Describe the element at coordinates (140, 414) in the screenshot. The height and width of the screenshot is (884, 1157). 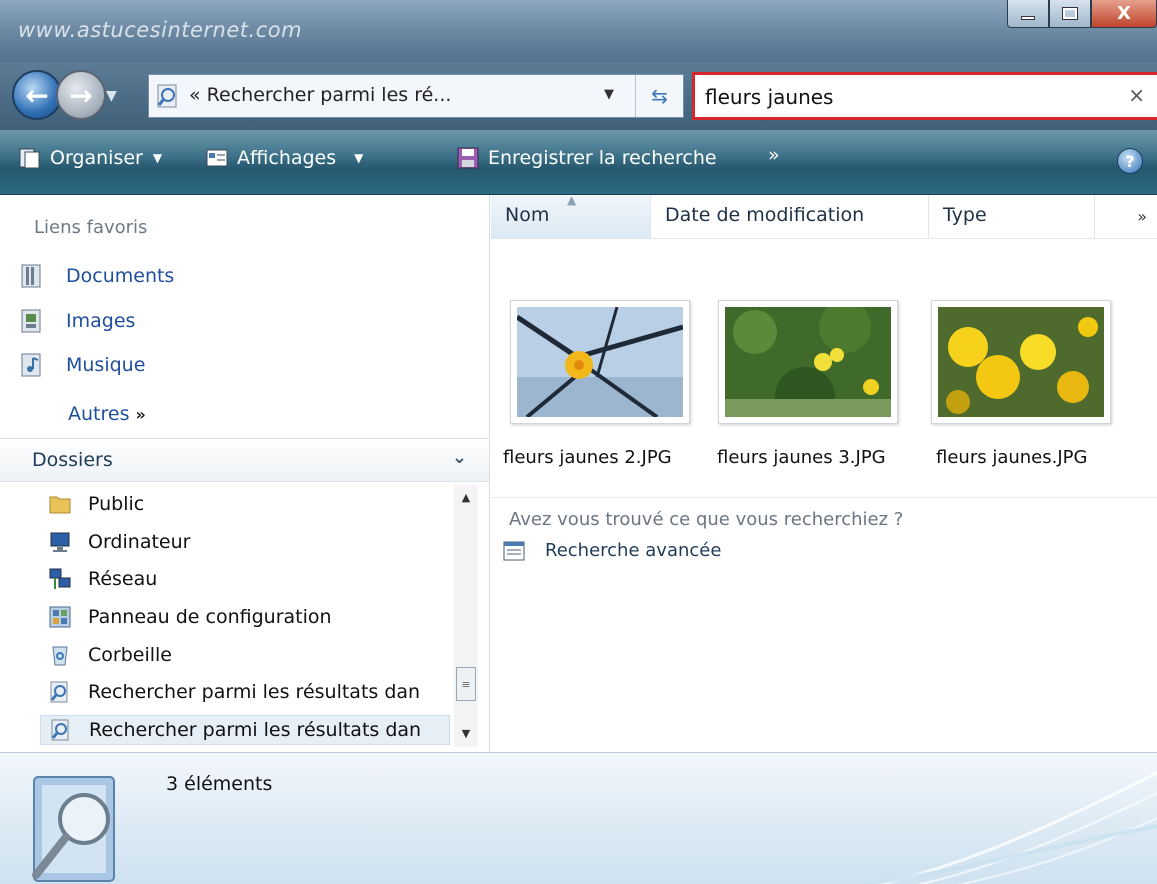
I see `double-chevron-icon: »` at that location.